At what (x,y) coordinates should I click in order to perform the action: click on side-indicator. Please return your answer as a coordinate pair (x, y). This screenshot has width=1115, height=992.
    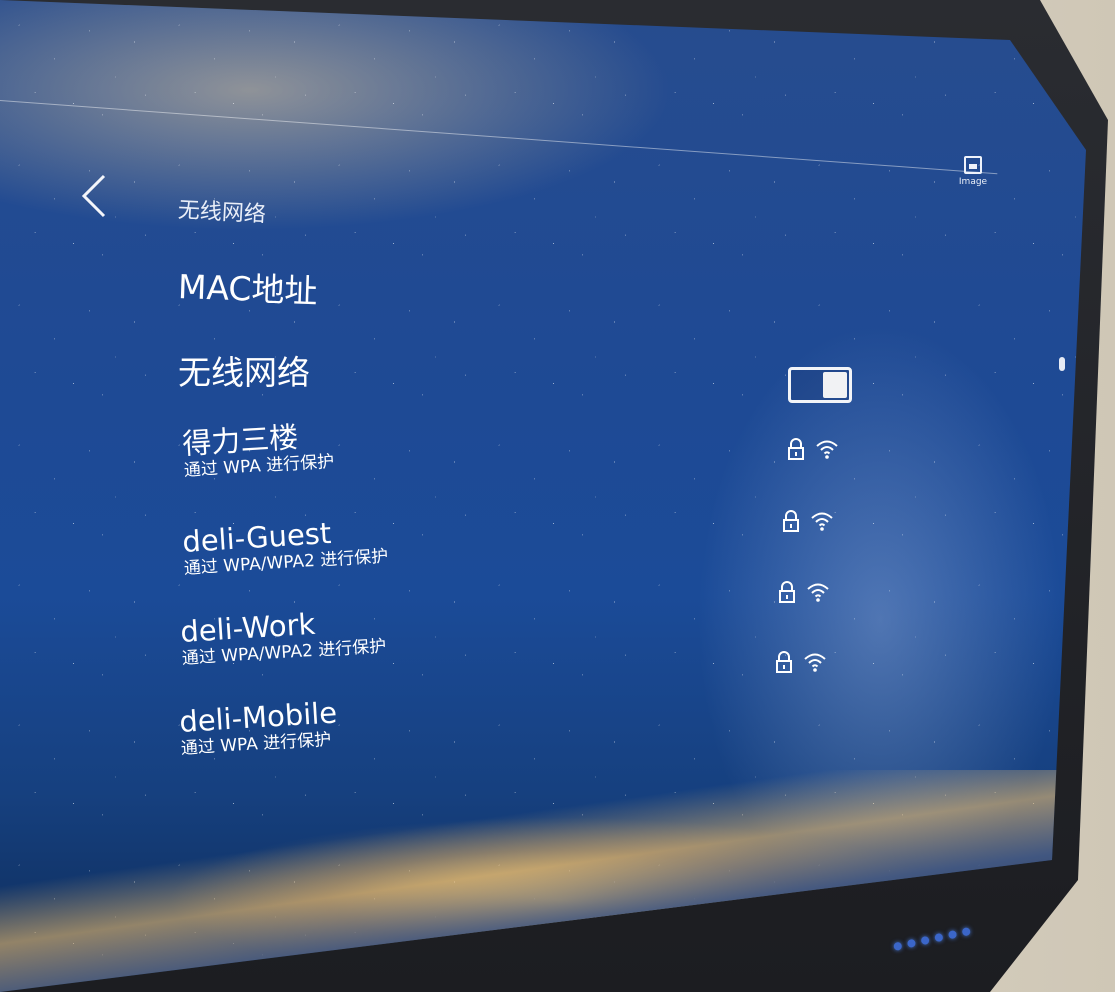
    Looking at the image, I should click on (1062, 364).